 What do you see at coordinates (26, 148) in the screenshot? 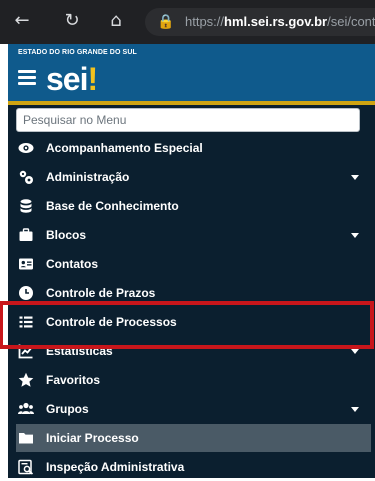
I see `eye-icon` at bounding box center [26, 148].